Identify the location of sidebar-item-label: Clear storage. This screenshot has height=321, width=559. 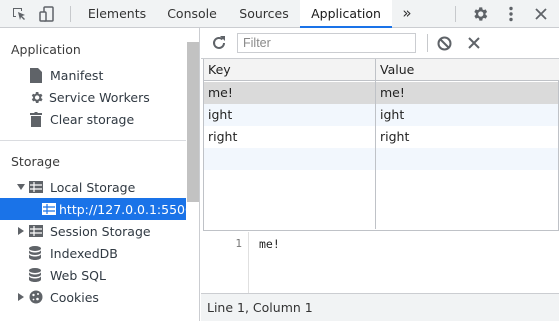
(92, 119).